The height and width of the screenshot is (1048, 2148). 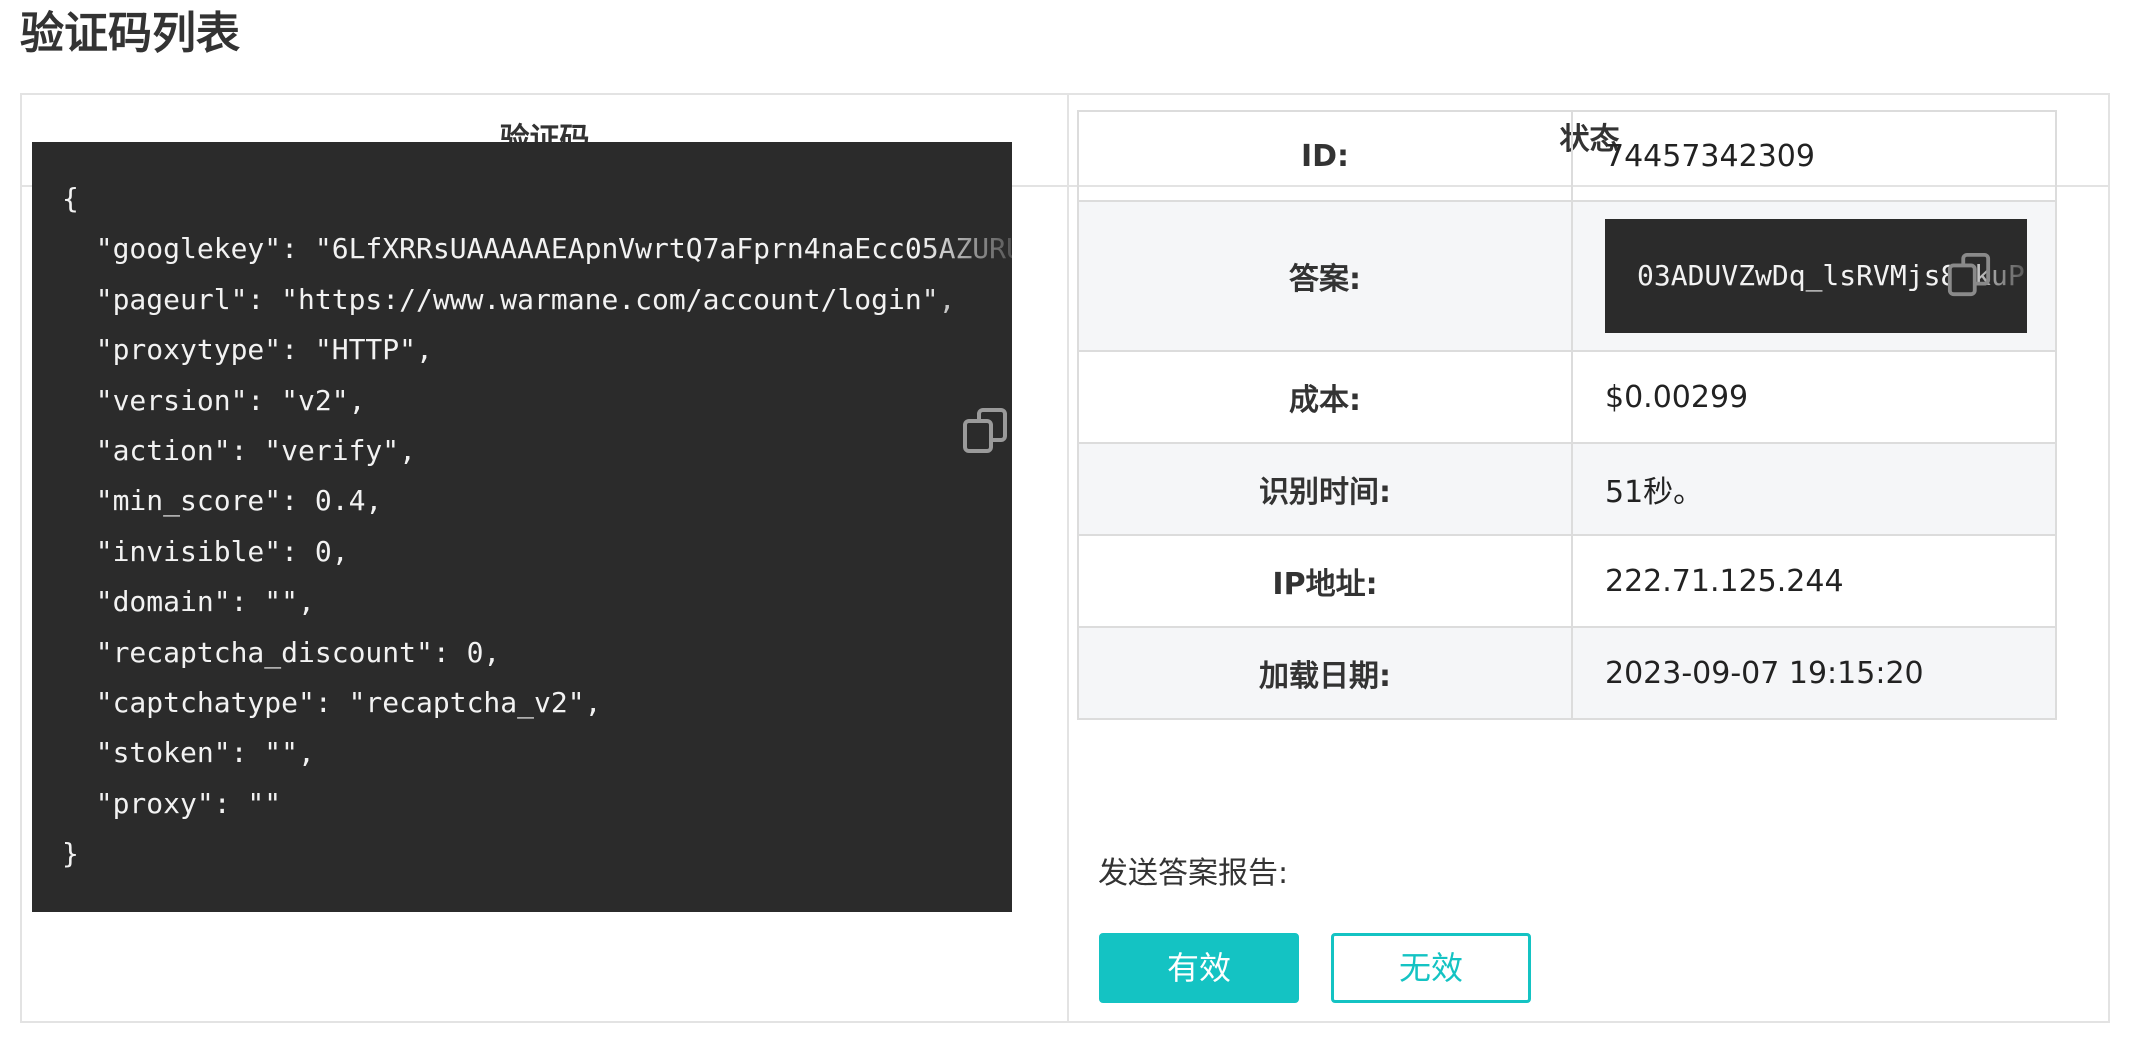 What do you see at coordinates (1325, 581) in the screenshot?
I see `ip-label: IP地址:` at bounding box center [1325, 581].